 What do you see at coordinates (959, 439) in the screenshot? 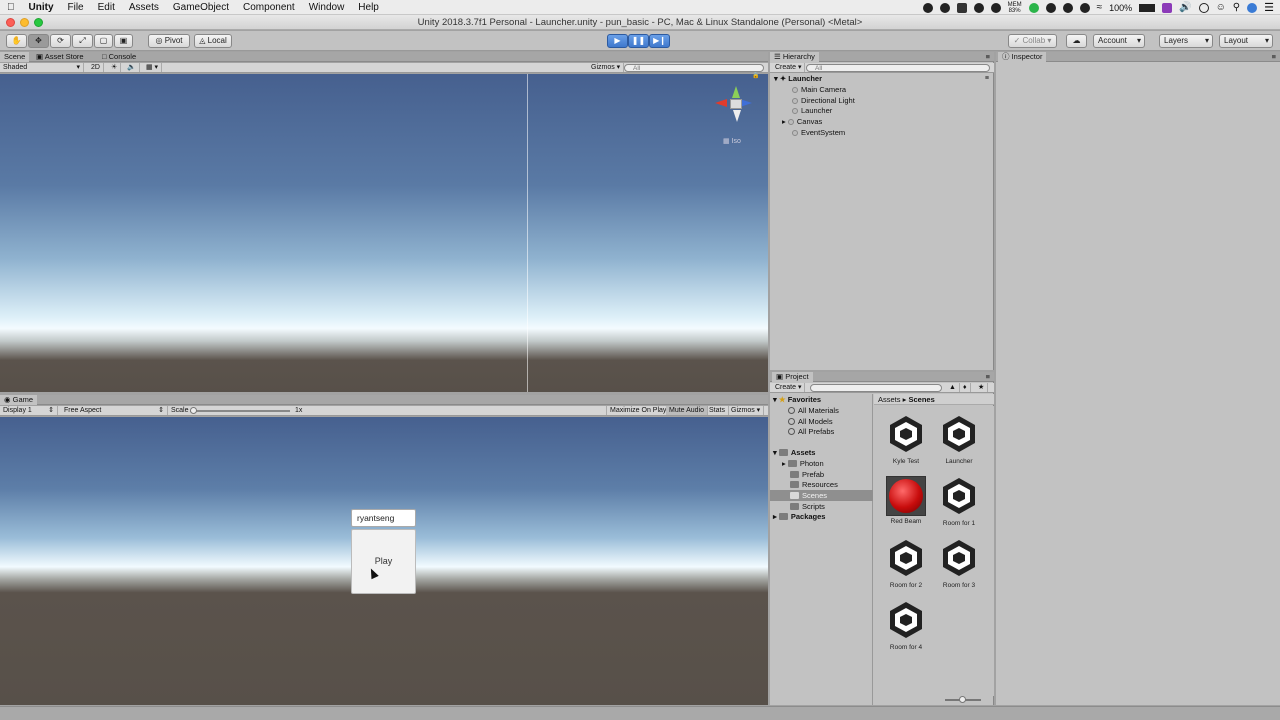
I see `asset-launcher: Launcher` at bounding box center [959, 439].